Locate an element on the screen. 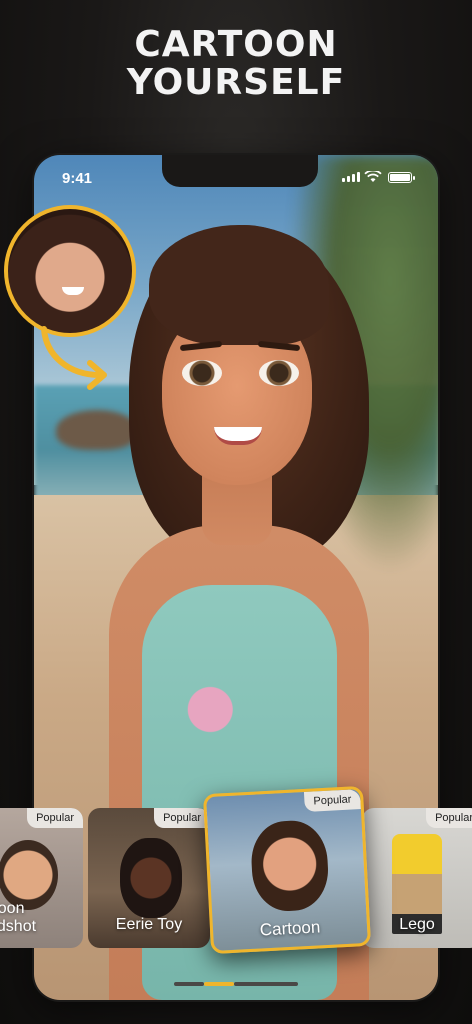  headline-line-1: CARTOON is located at coordinates (236, 44).